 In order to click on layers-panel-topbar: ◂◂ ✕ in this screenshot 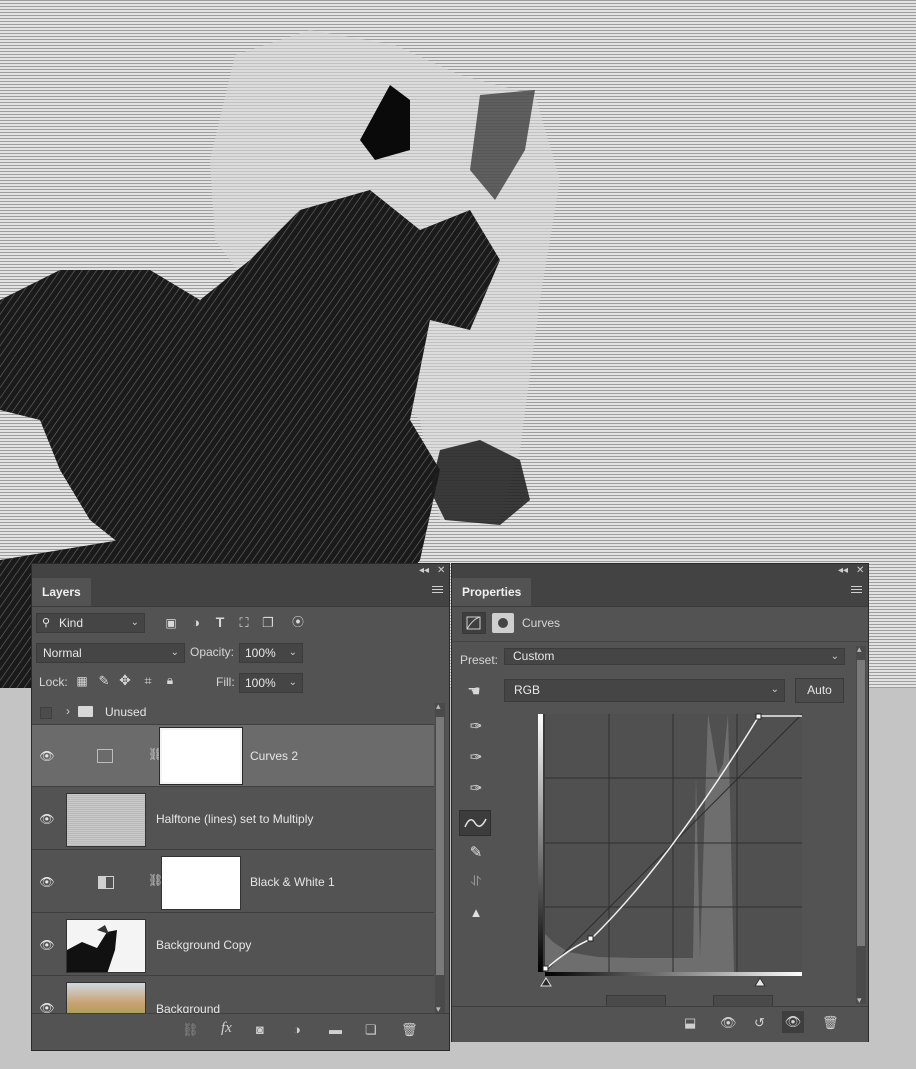, I will do `click(240, 571)`.